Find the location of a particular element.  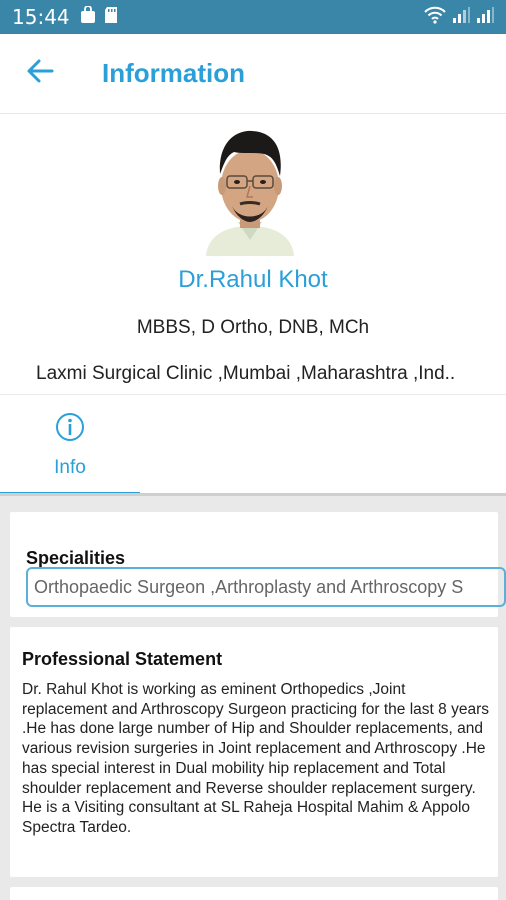

professional-statement-title: Professional Statement is located at coordinates (122, 659).